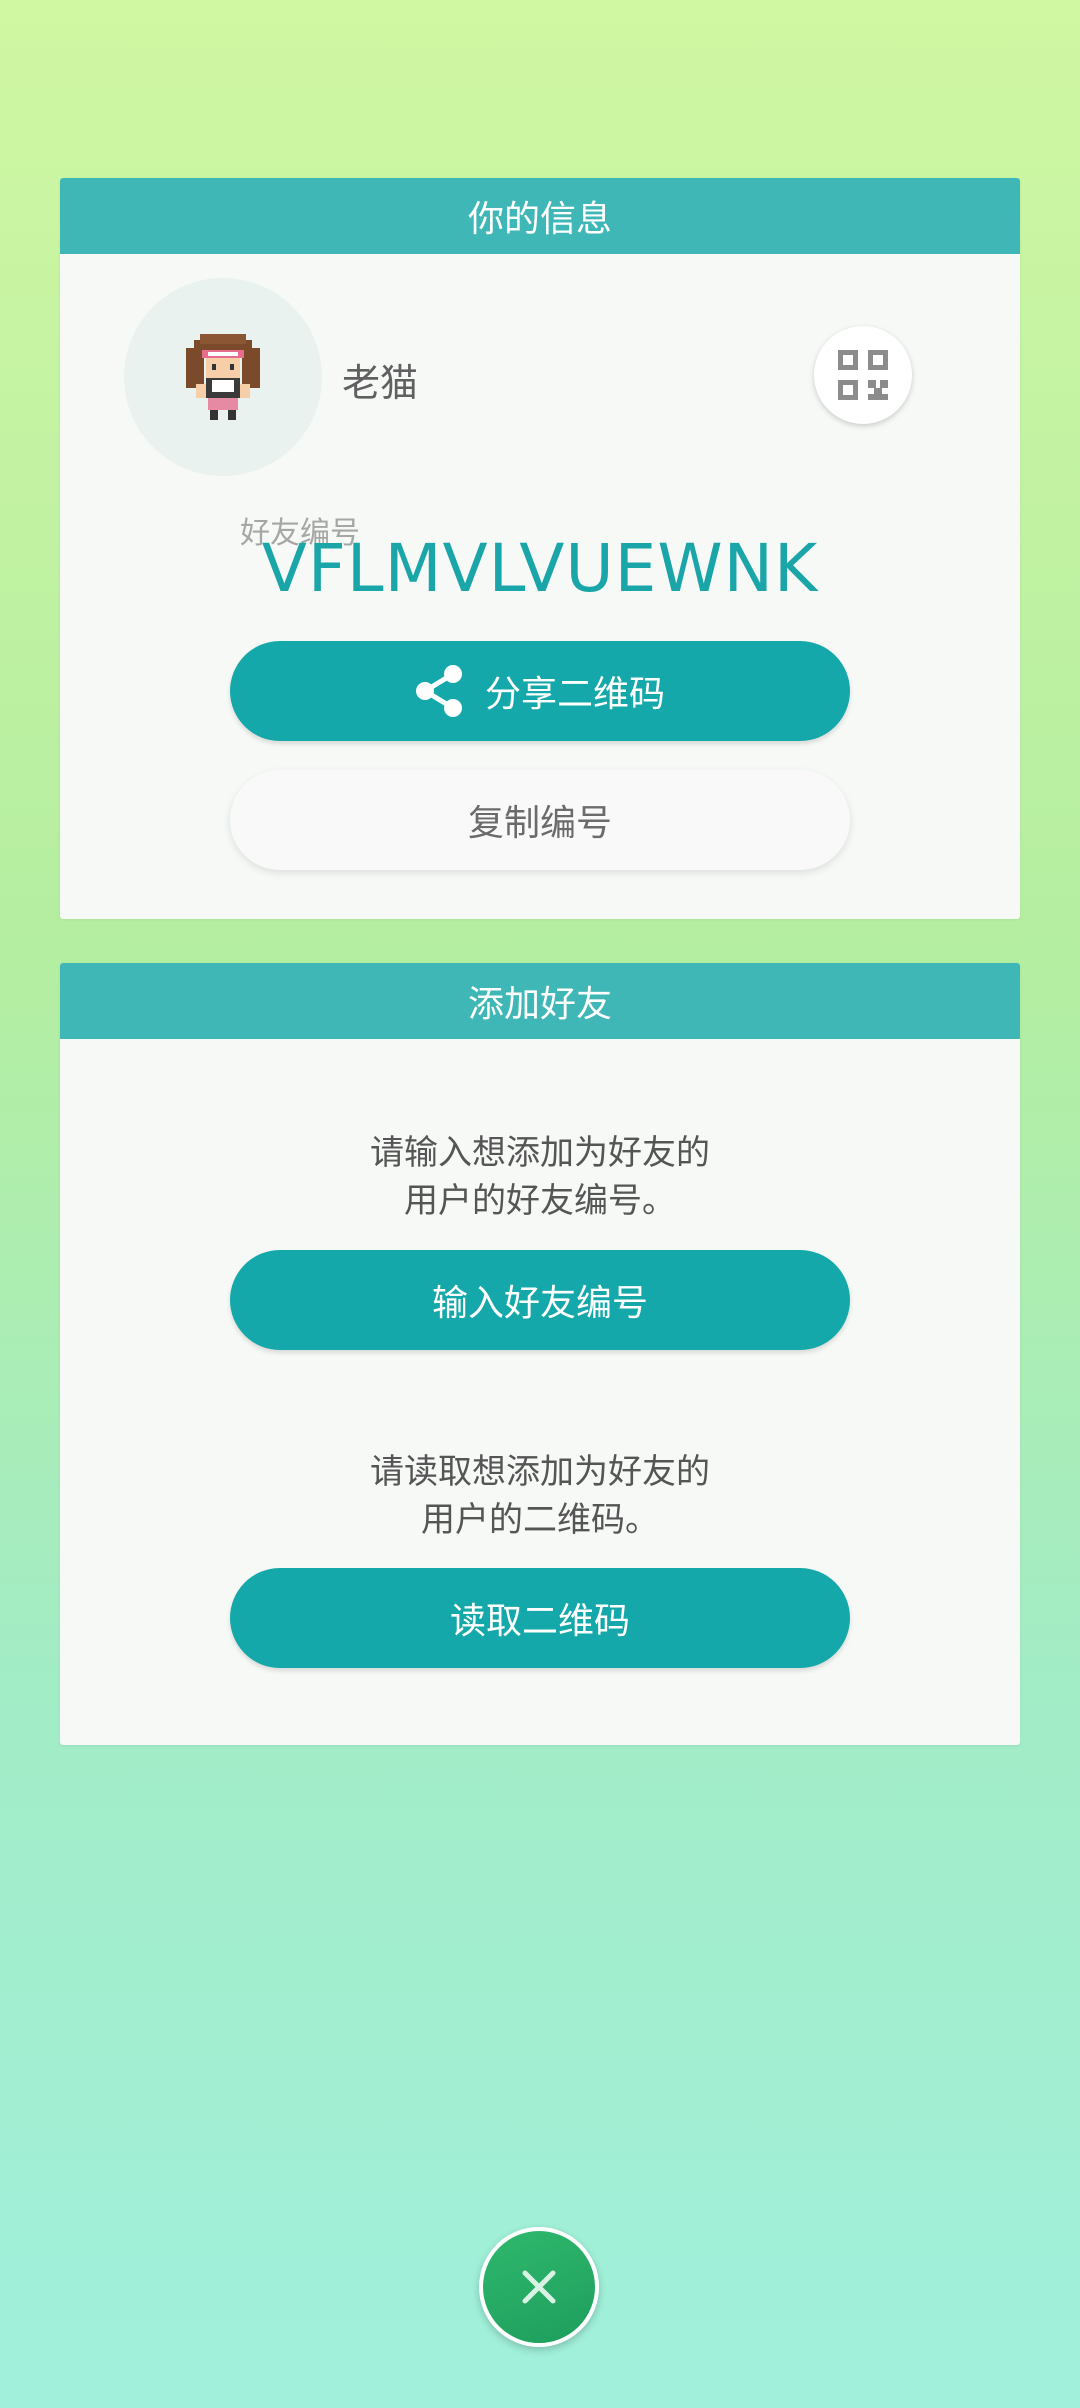 This screenshot has width=1080, height=2408. What do you see at coordinates (540, 568) in the screenshot?
I see `friend-code-value: VFLMVLVUEWNK` at bounding box center [540, 568].